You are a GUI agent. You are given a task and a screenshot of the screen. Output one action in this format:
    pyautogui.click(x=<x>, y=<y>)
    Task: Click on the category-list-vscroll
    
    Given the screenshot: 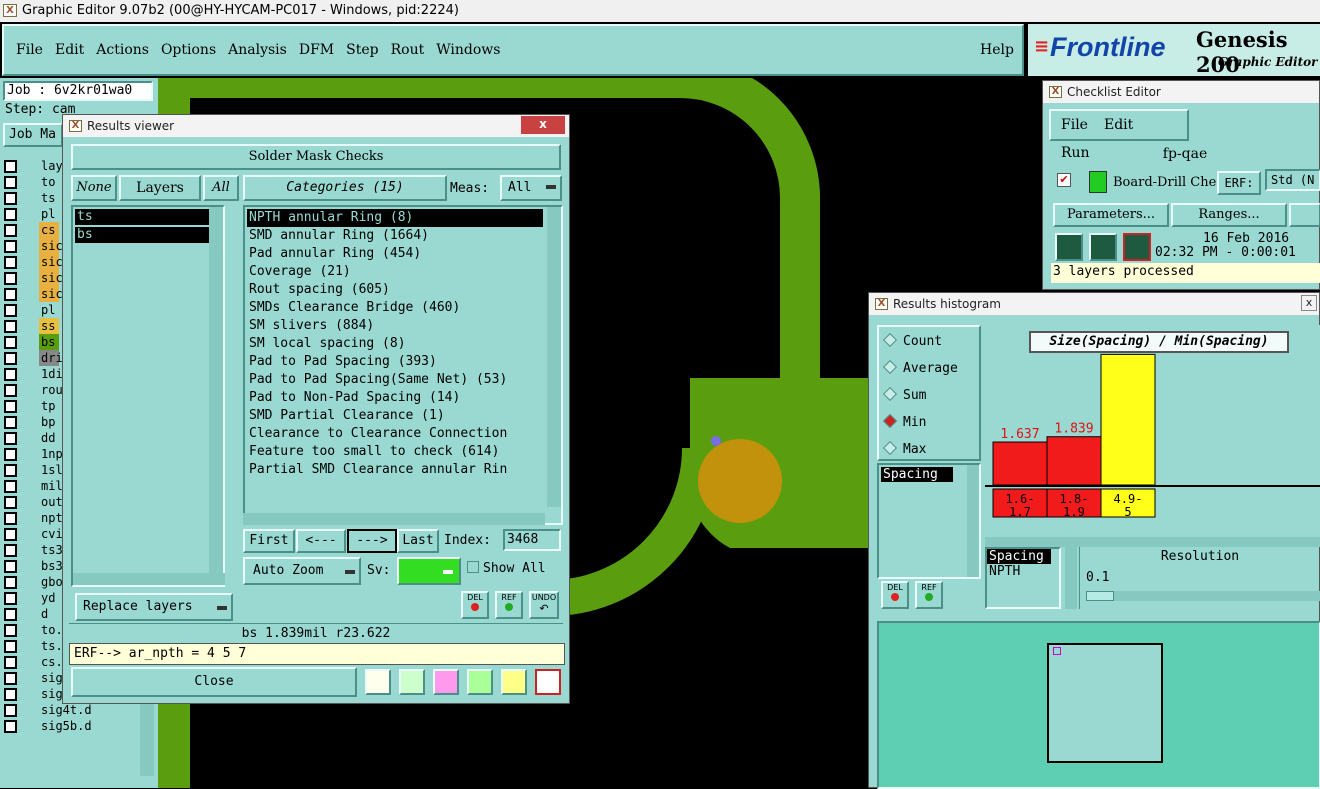 What is the action you would take?
    pyautogui.click(x=554, y=357)
    